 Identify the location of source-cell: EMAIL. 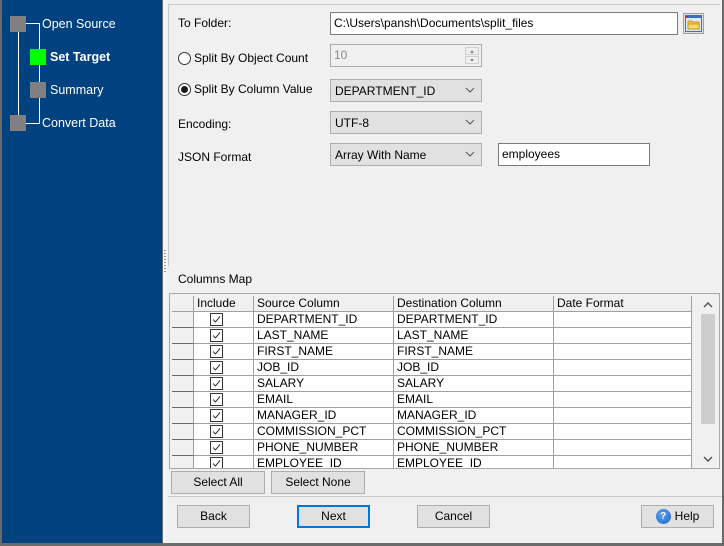
(324, 400).